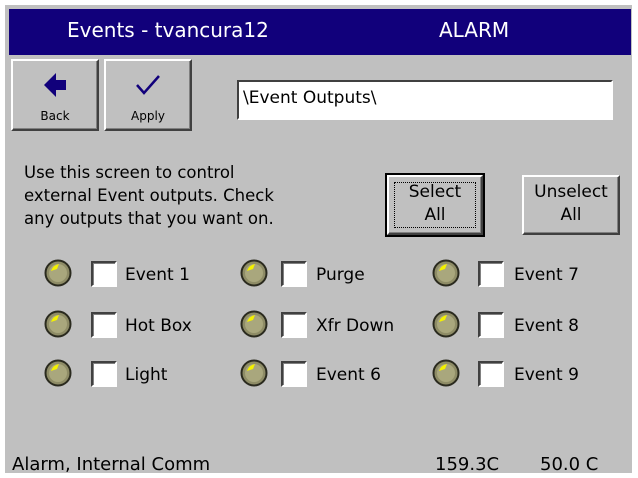 Image resolution: width=638 pixels, height=478 pixels. What do you see at coordinates (55, 85) in the screenshot?
I see `left-arrow-icon` at bounding box center [55, 85].